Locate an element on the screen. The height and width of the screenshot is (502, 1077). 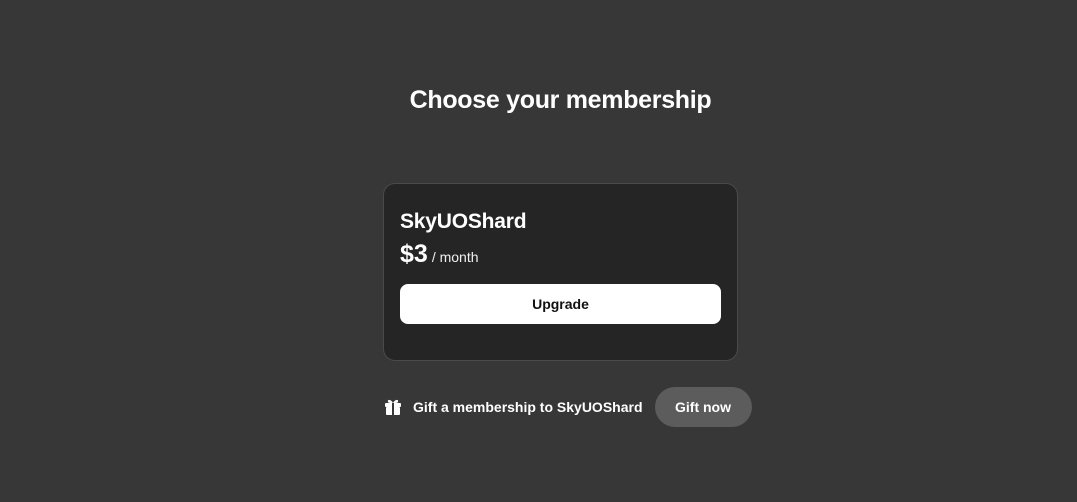
gift-membership-row: Gift a membership to SkyUOShard Gift now is located at coordinates (567, 407).